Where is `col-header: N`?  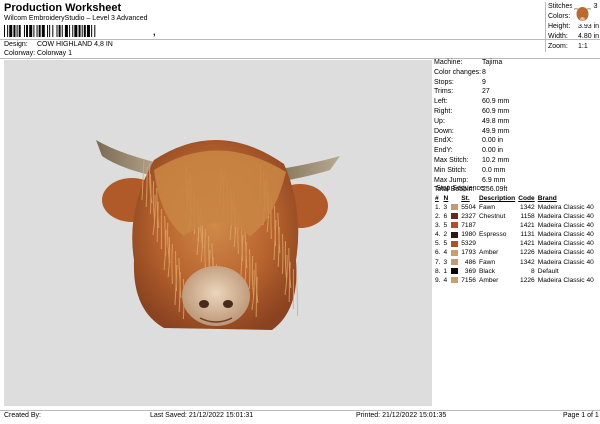 col-header: N is located at coordinates (446, 198).